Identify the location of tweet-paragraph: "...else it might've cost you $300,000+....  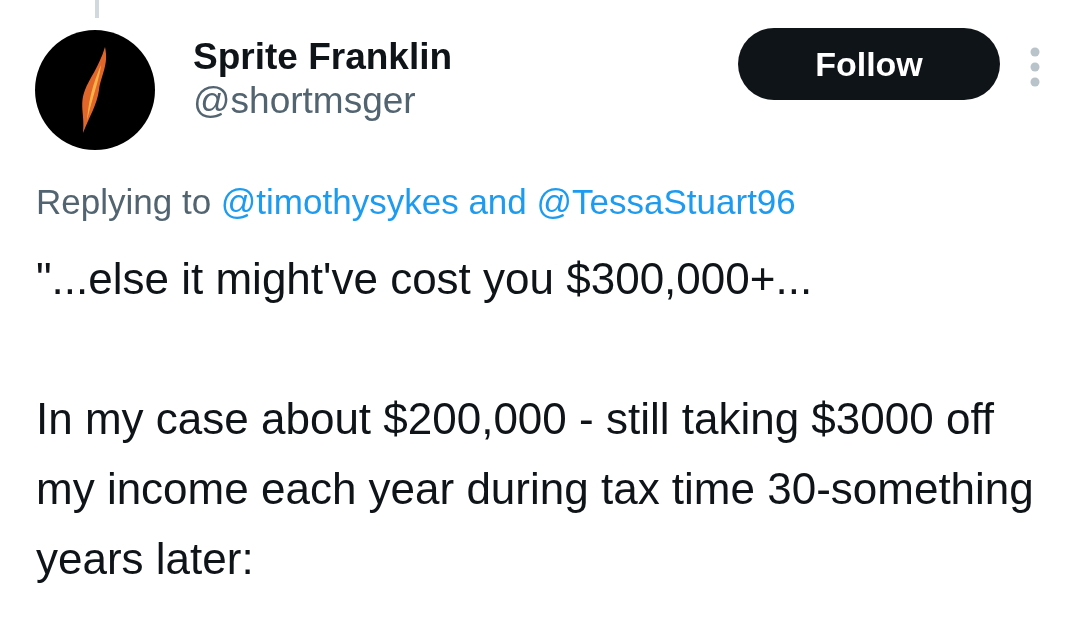
(425, 279).